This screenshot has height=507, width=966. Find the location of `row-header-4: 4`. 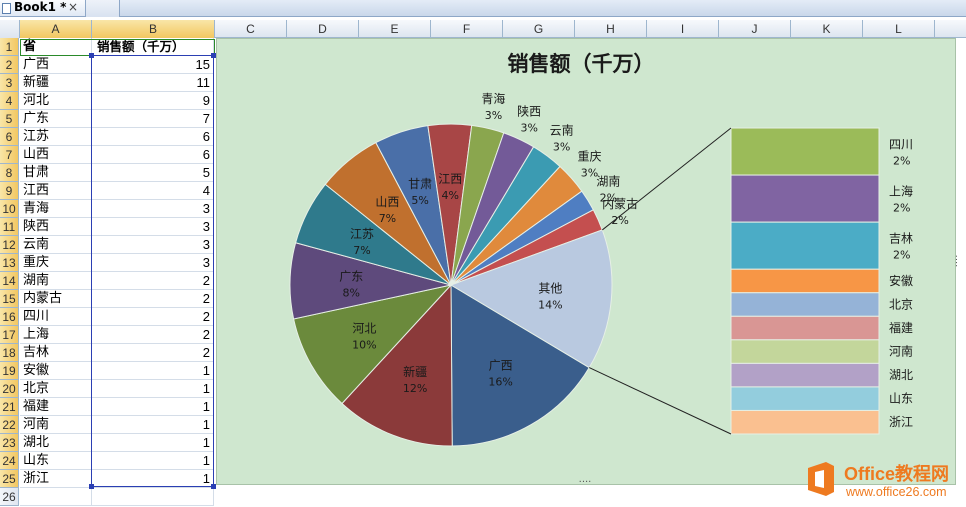

row-header-4: 4 is located at coordinates (9, 101).